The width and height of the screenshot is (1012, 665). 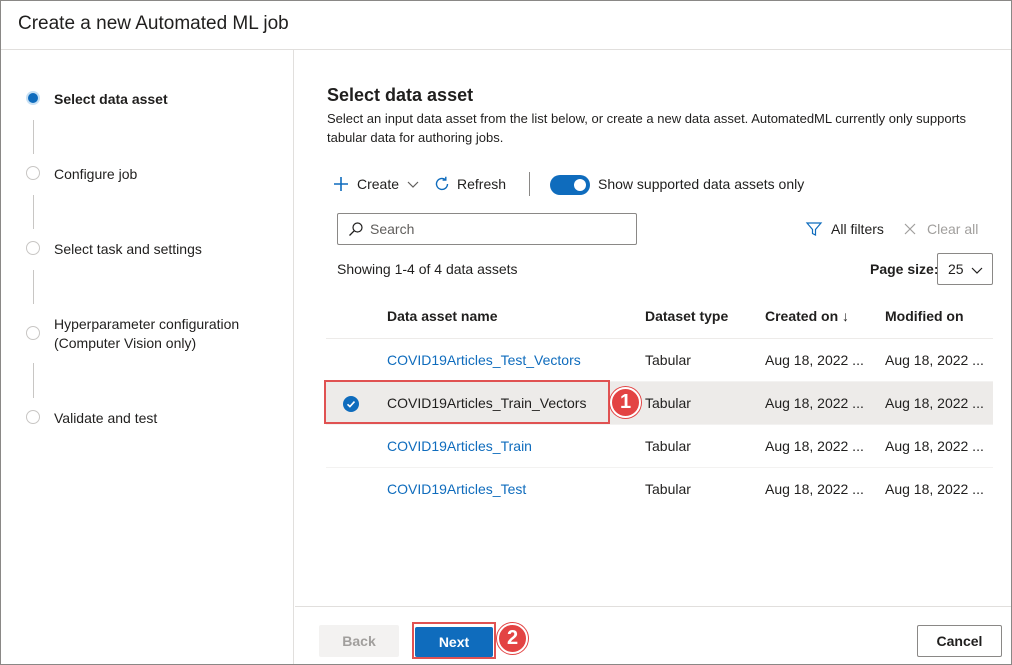 I want to click on toggle-knob, so click(x=580, y=185).